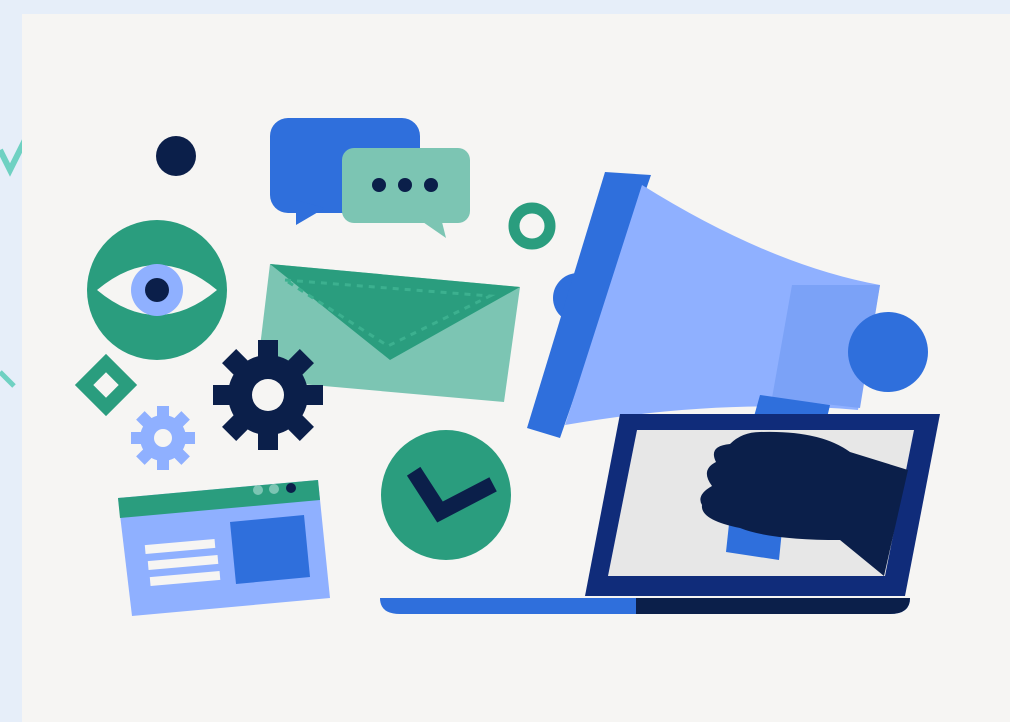  I want to click on small-gear-icon, so click(163, 438).